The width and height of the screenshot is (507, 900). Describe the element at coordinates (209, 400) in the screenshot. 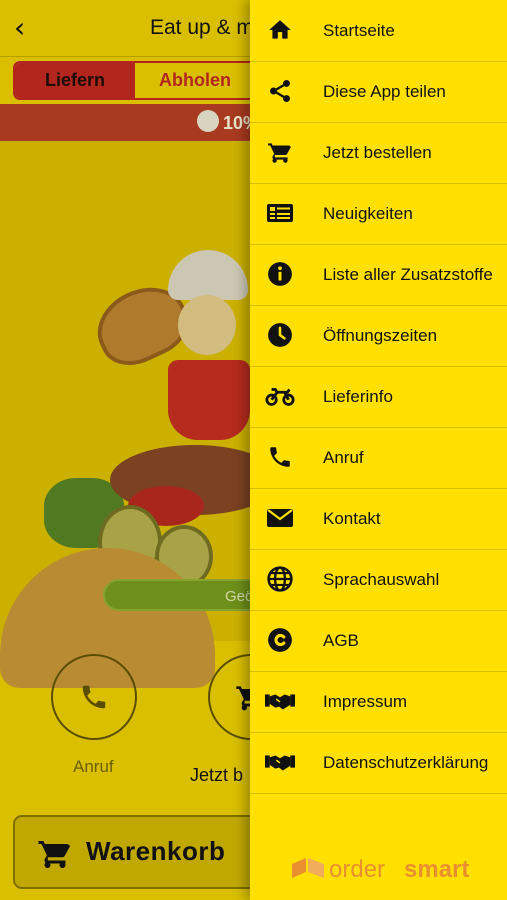

I see `chef-body-graphic` at that location.